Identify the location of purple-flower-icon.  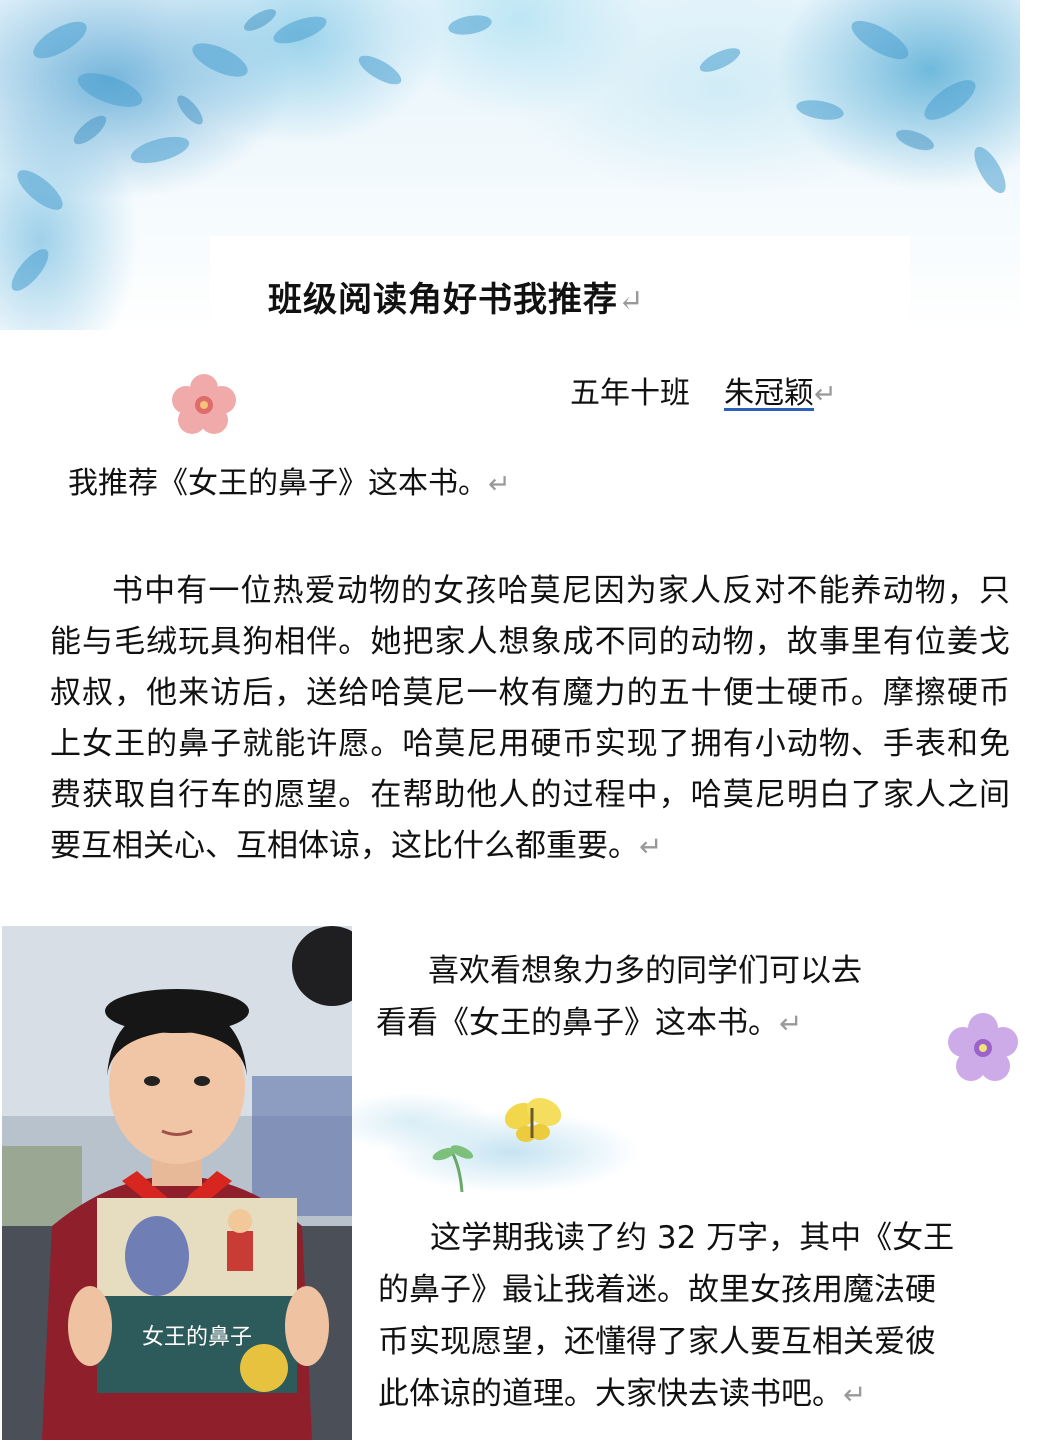
(983, 1047).